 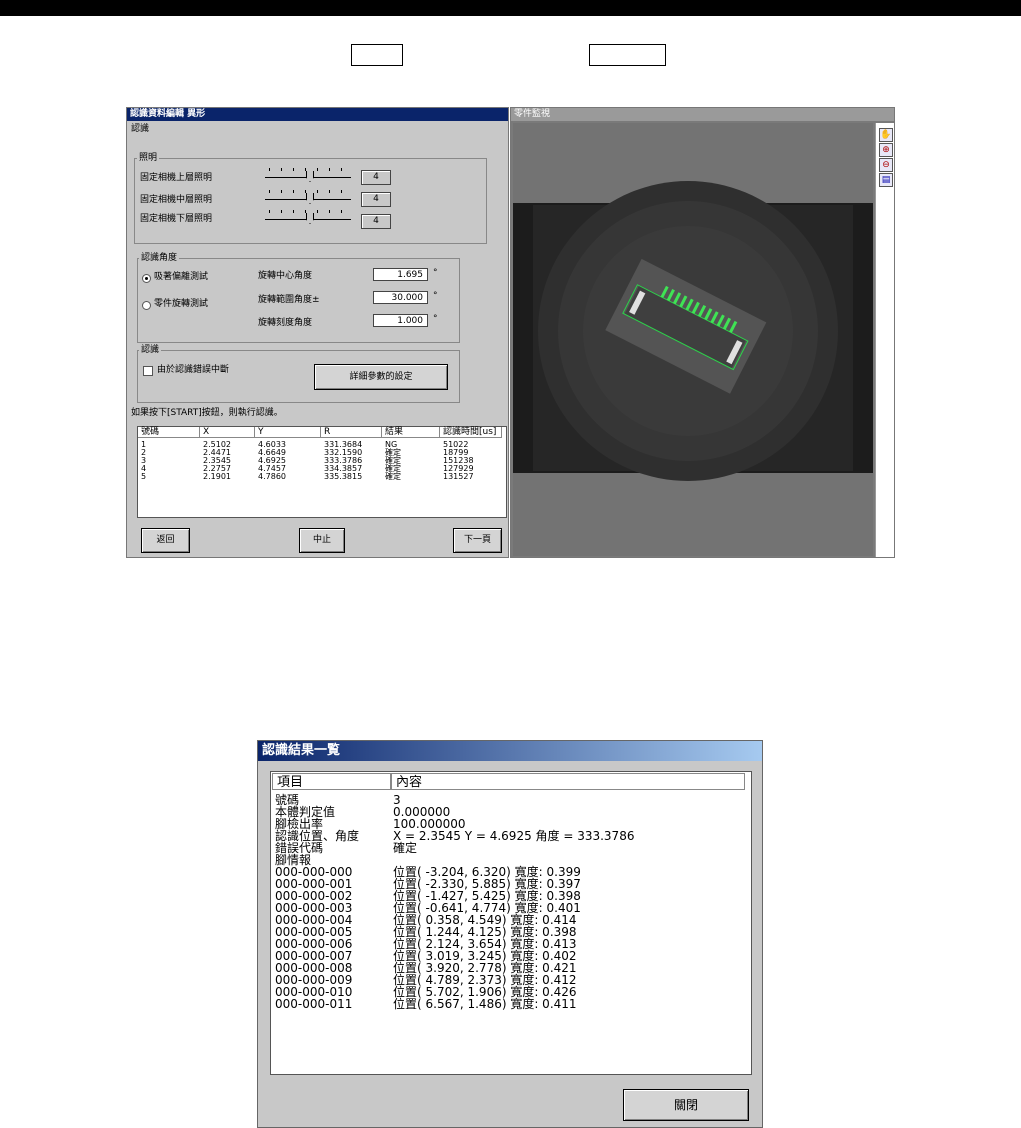 What do you see at coordinates (381, 377) in the screenshot?
I see `detail-settings-button: 詳細參數的設定` at bounding box center [381, 377].